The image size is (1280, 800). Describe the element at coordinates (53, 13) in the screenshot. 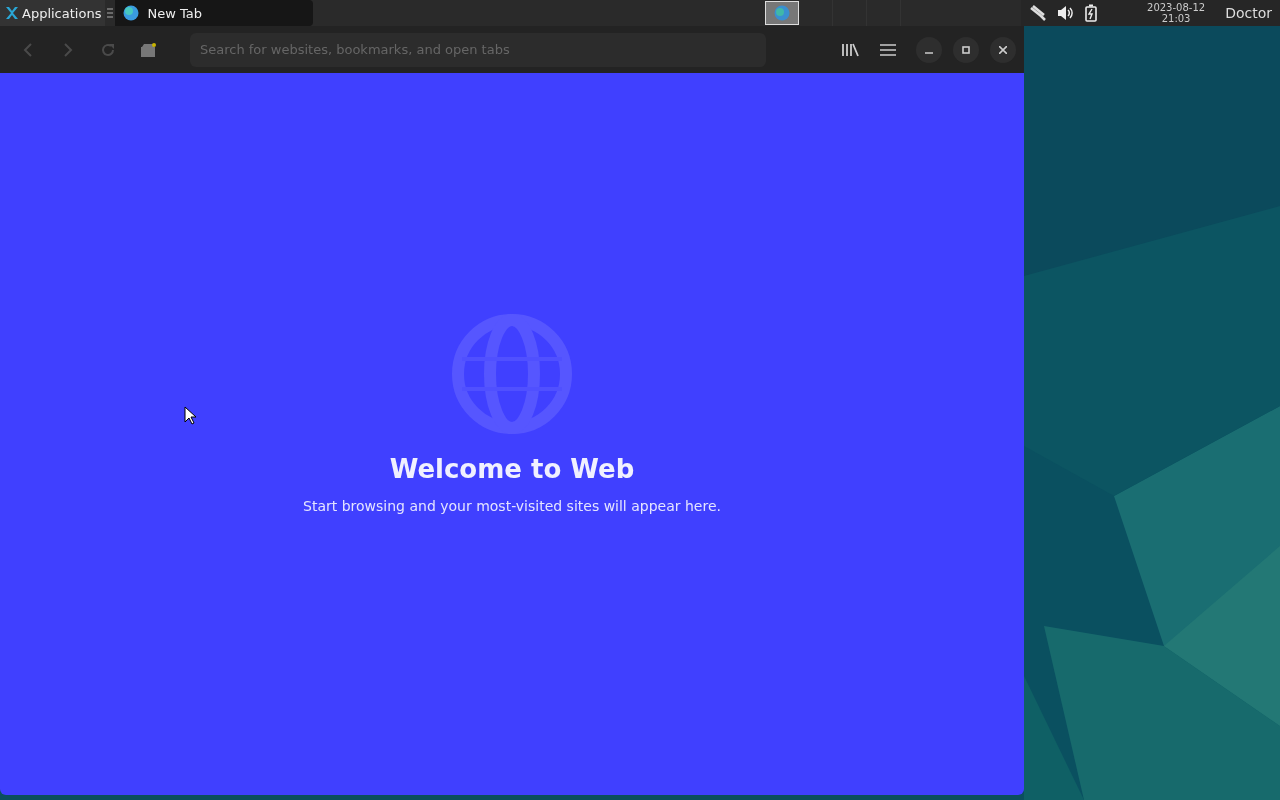

I see `applications-menu: Applications` at that location.